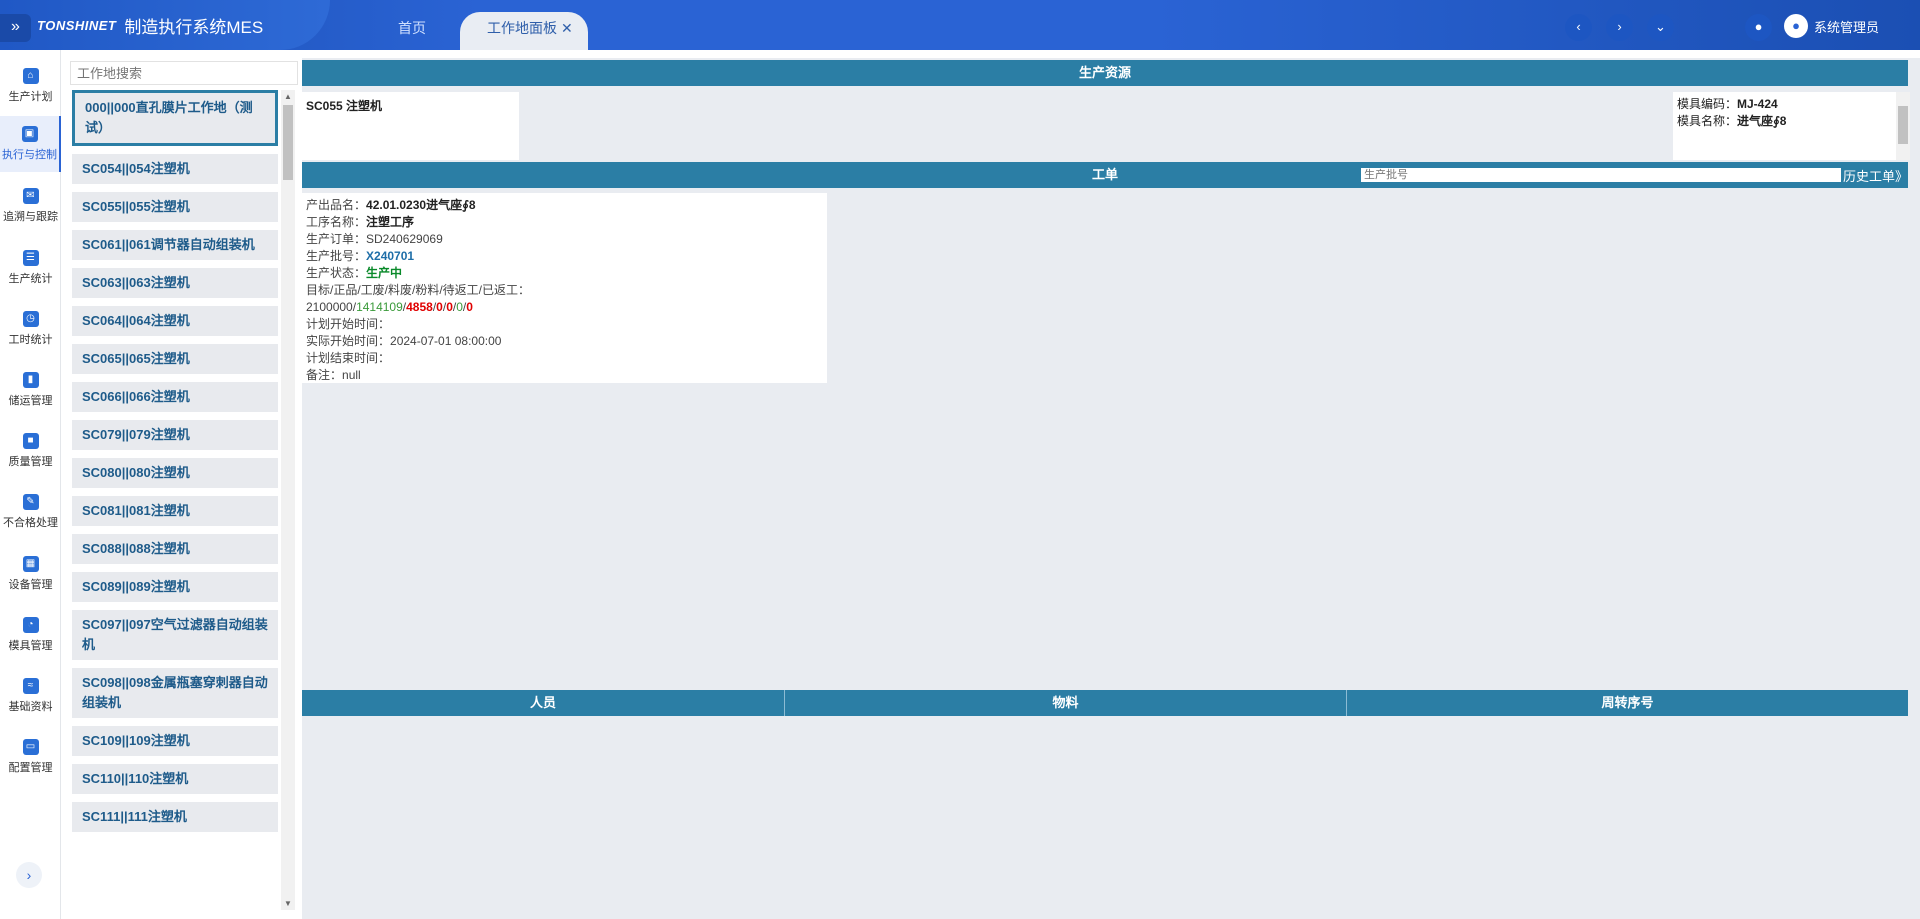 The width and height of the screenshot is (1920, 919). Describe the element at coordinates (329, 307) in the screenshot. I see `target-count: 2100000` at that location.